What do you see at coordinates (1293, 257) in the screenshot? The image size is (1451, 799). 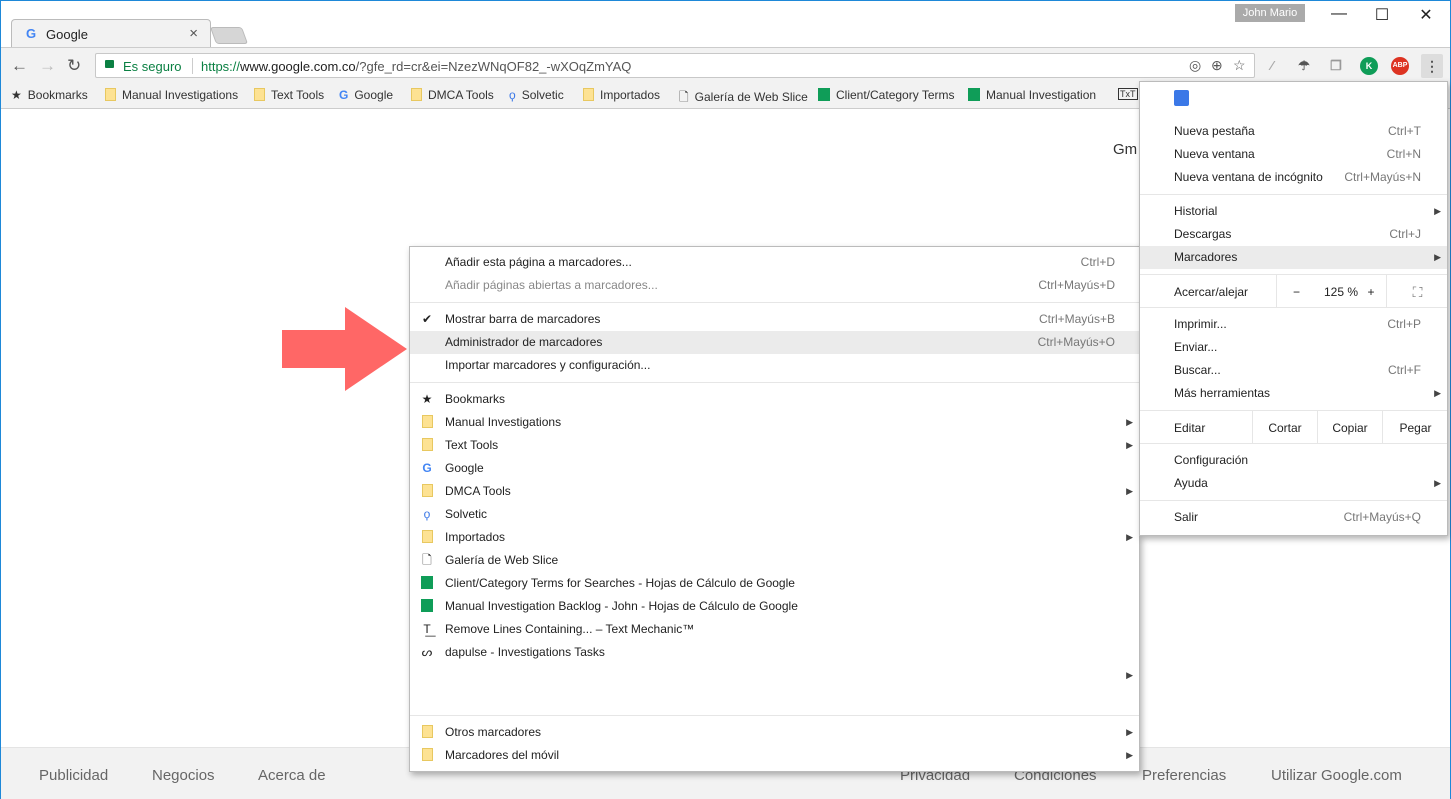 I see `menu-item-marcadores: Marcadores ▶` at bounding box center [1293, 257].